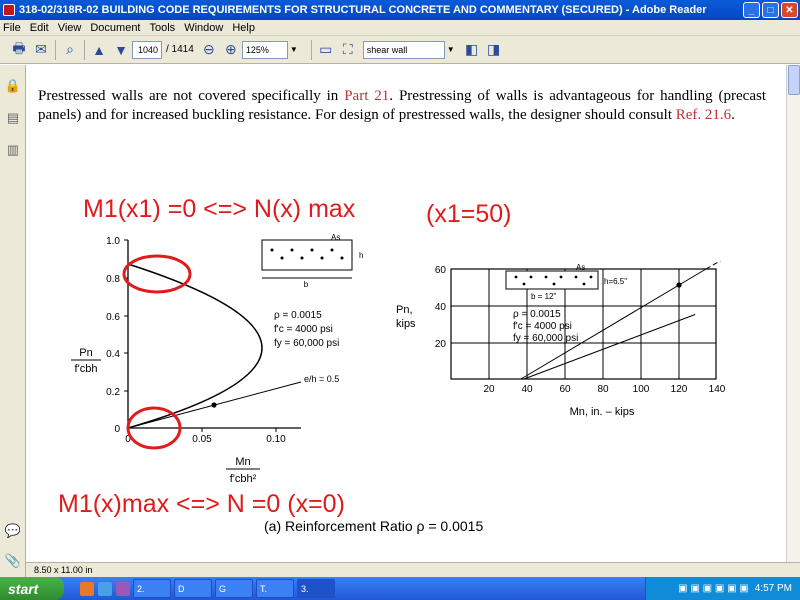 The height and width of the screenshot is (600, 800). I want to click on tray-icons: ▣ ▣ ▣ ▣ ▣ ▣, so click(713, 588).